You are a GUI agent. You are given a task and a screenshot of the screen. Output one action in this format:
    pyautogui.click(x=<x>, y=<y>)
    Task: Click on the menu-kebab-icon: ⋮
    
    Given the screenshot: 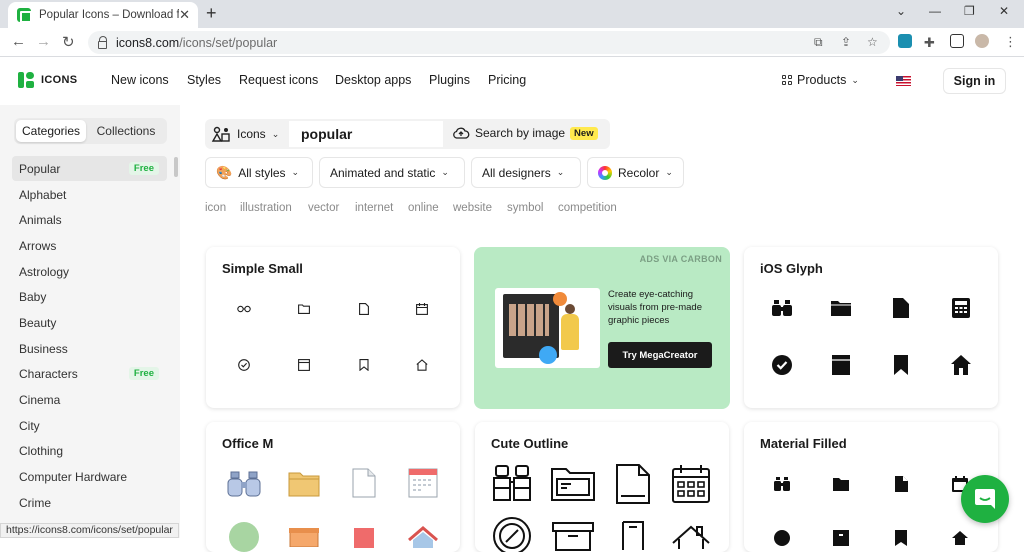 What is the action you would take?
    pyautogui.click(x=1010, y=42)
    